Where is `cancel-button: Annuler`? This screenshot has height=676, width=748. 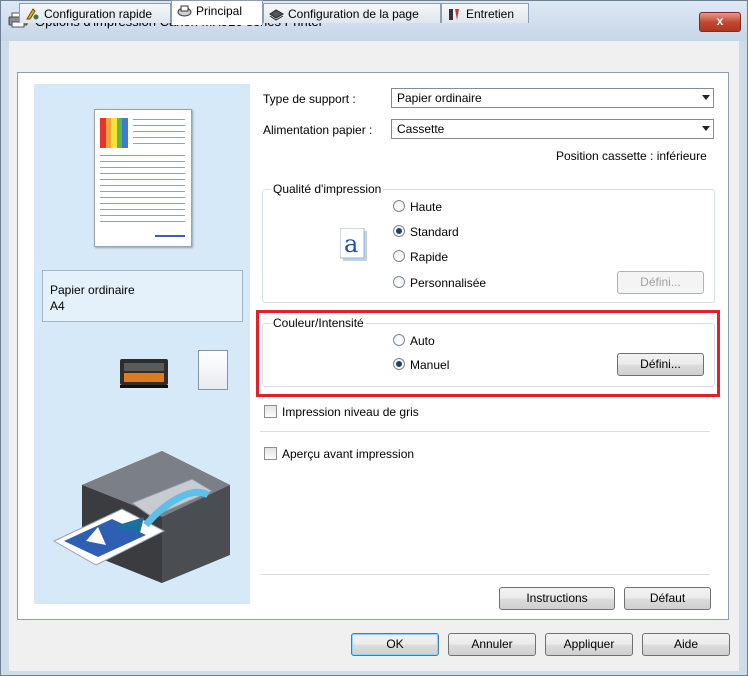
cancel-button: Annuler is located at coordinates (492, 644).